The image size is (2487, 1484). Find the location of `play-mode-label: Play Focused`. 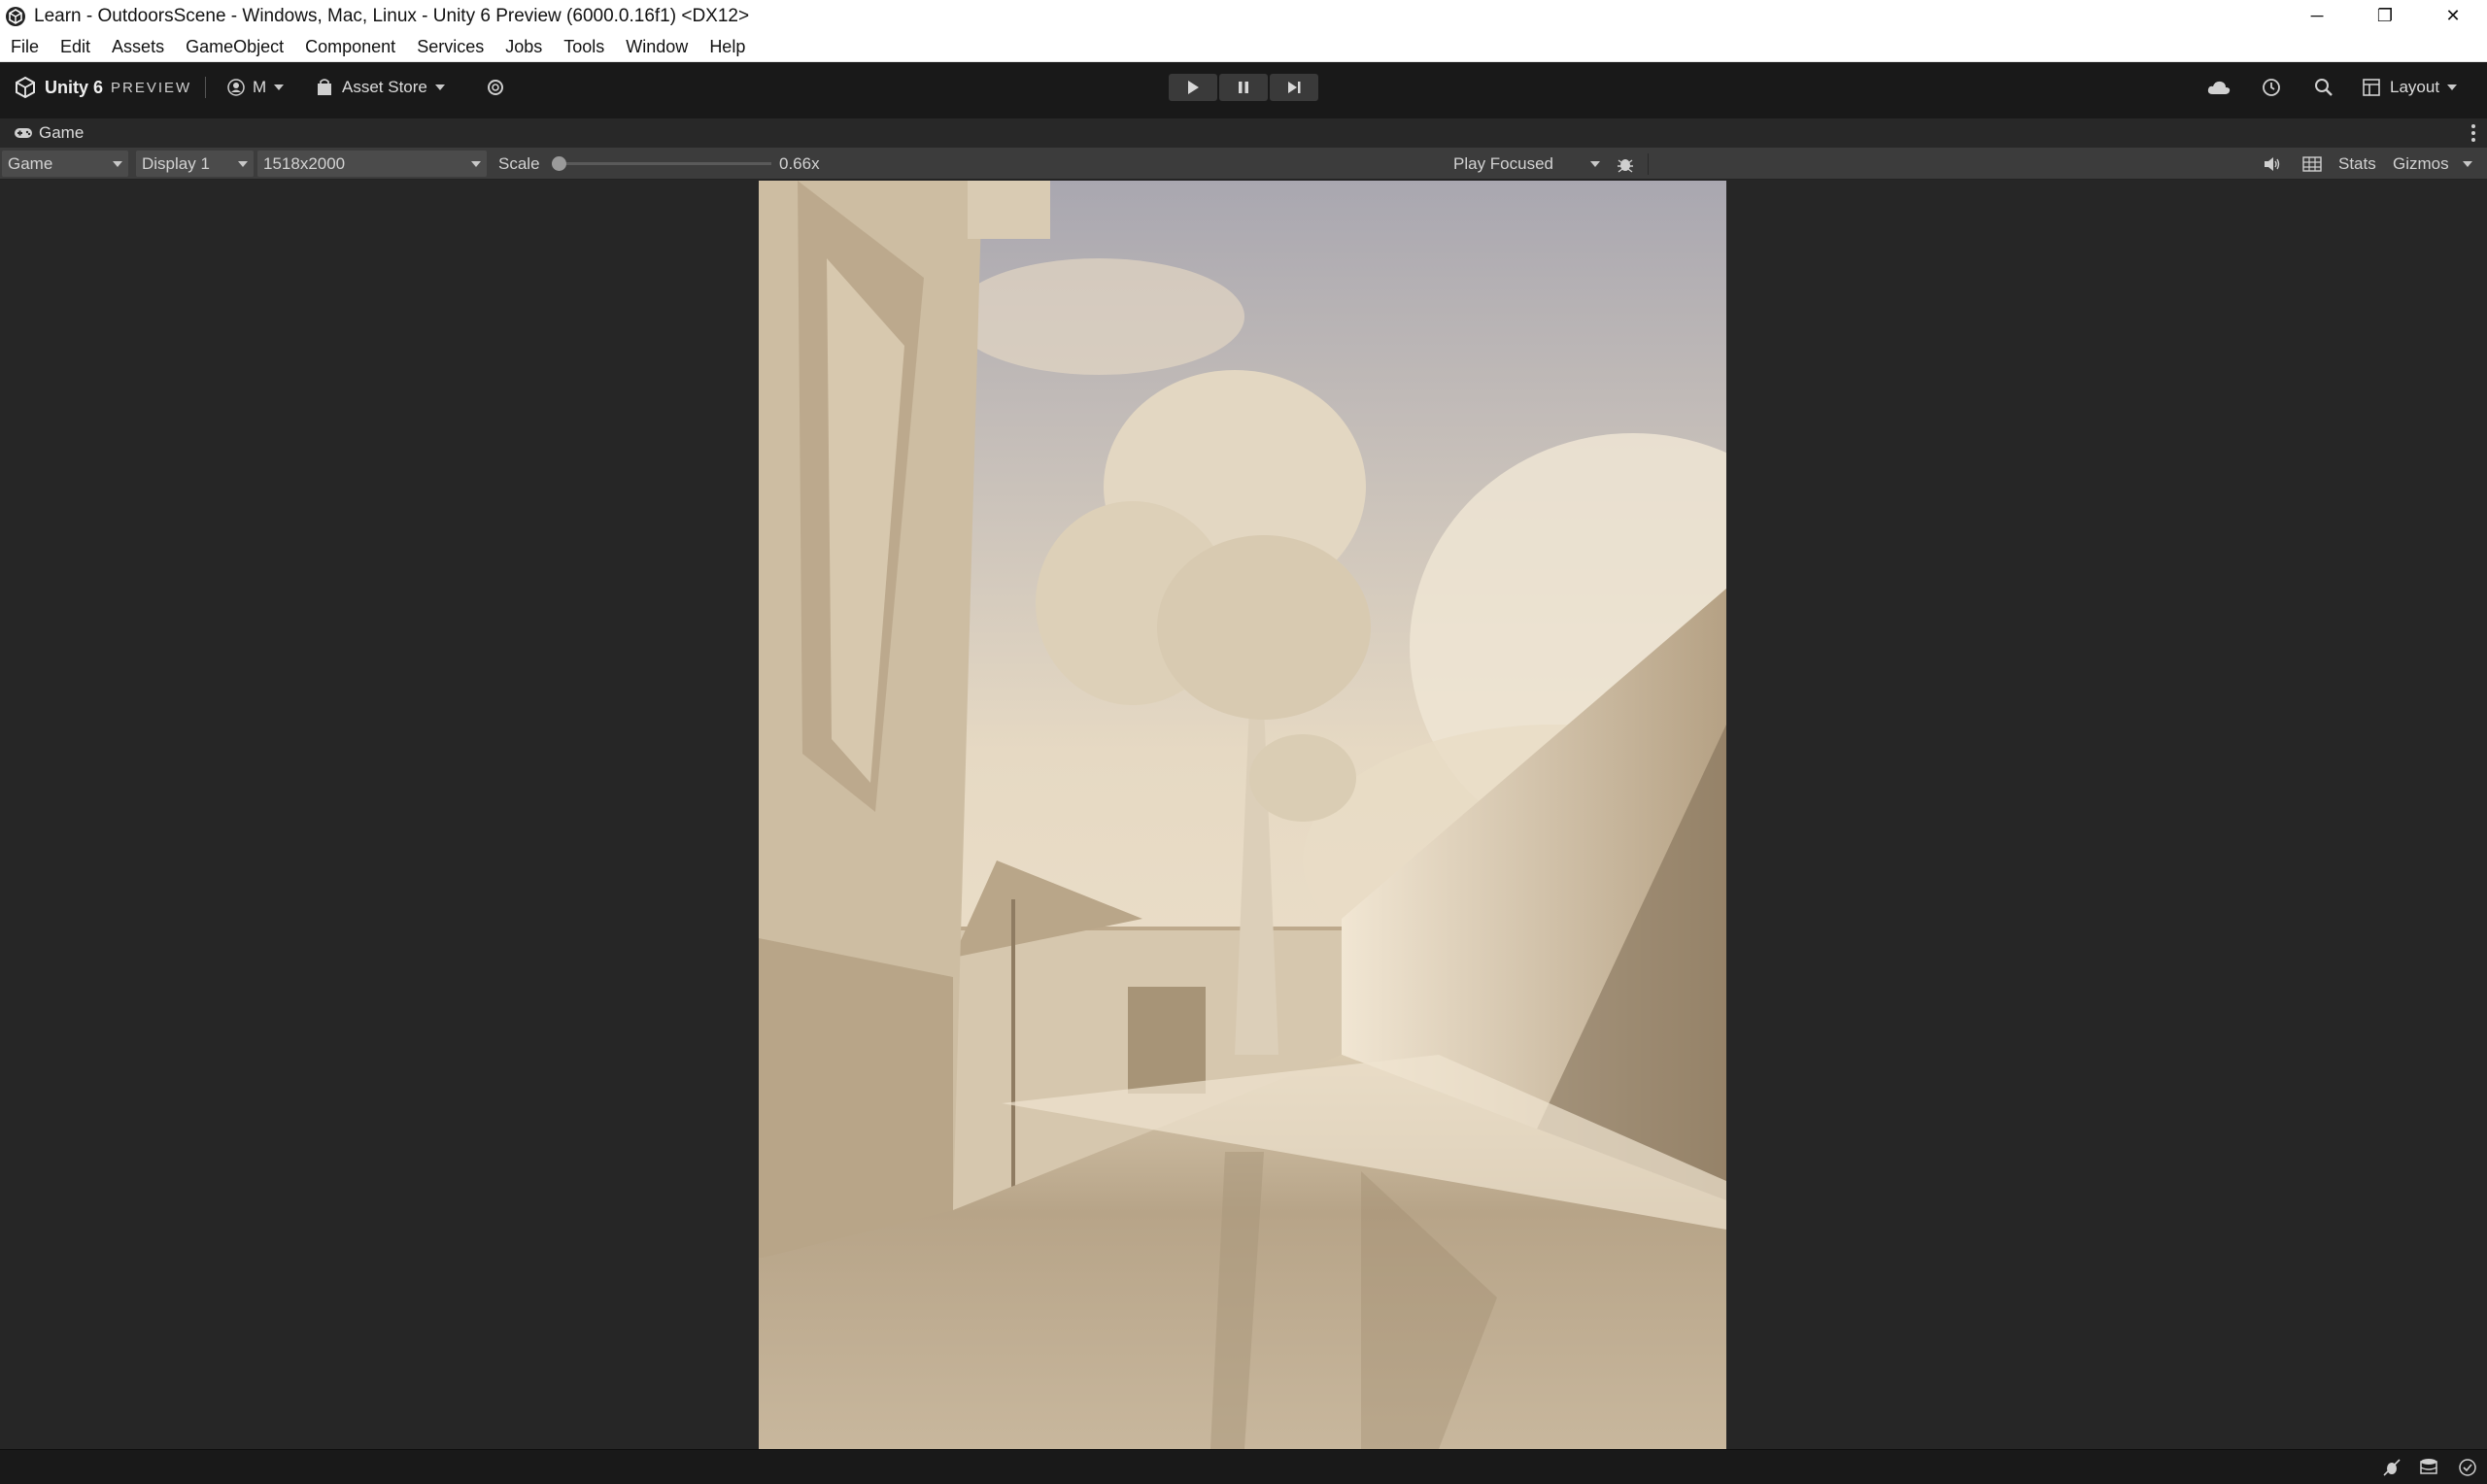

play-mode-label: Play Focused is located at coordinates (1503, 163).